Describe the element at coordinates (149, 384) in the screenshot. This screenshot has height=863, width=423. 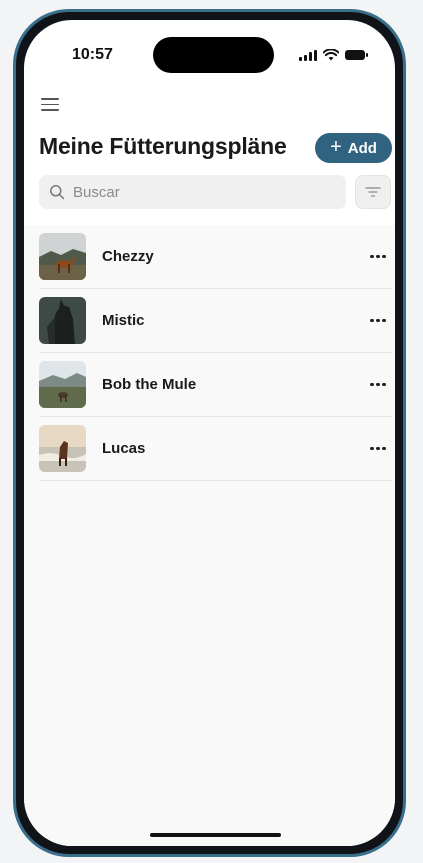
I see `horse-name: Bob the Mule` at that location.